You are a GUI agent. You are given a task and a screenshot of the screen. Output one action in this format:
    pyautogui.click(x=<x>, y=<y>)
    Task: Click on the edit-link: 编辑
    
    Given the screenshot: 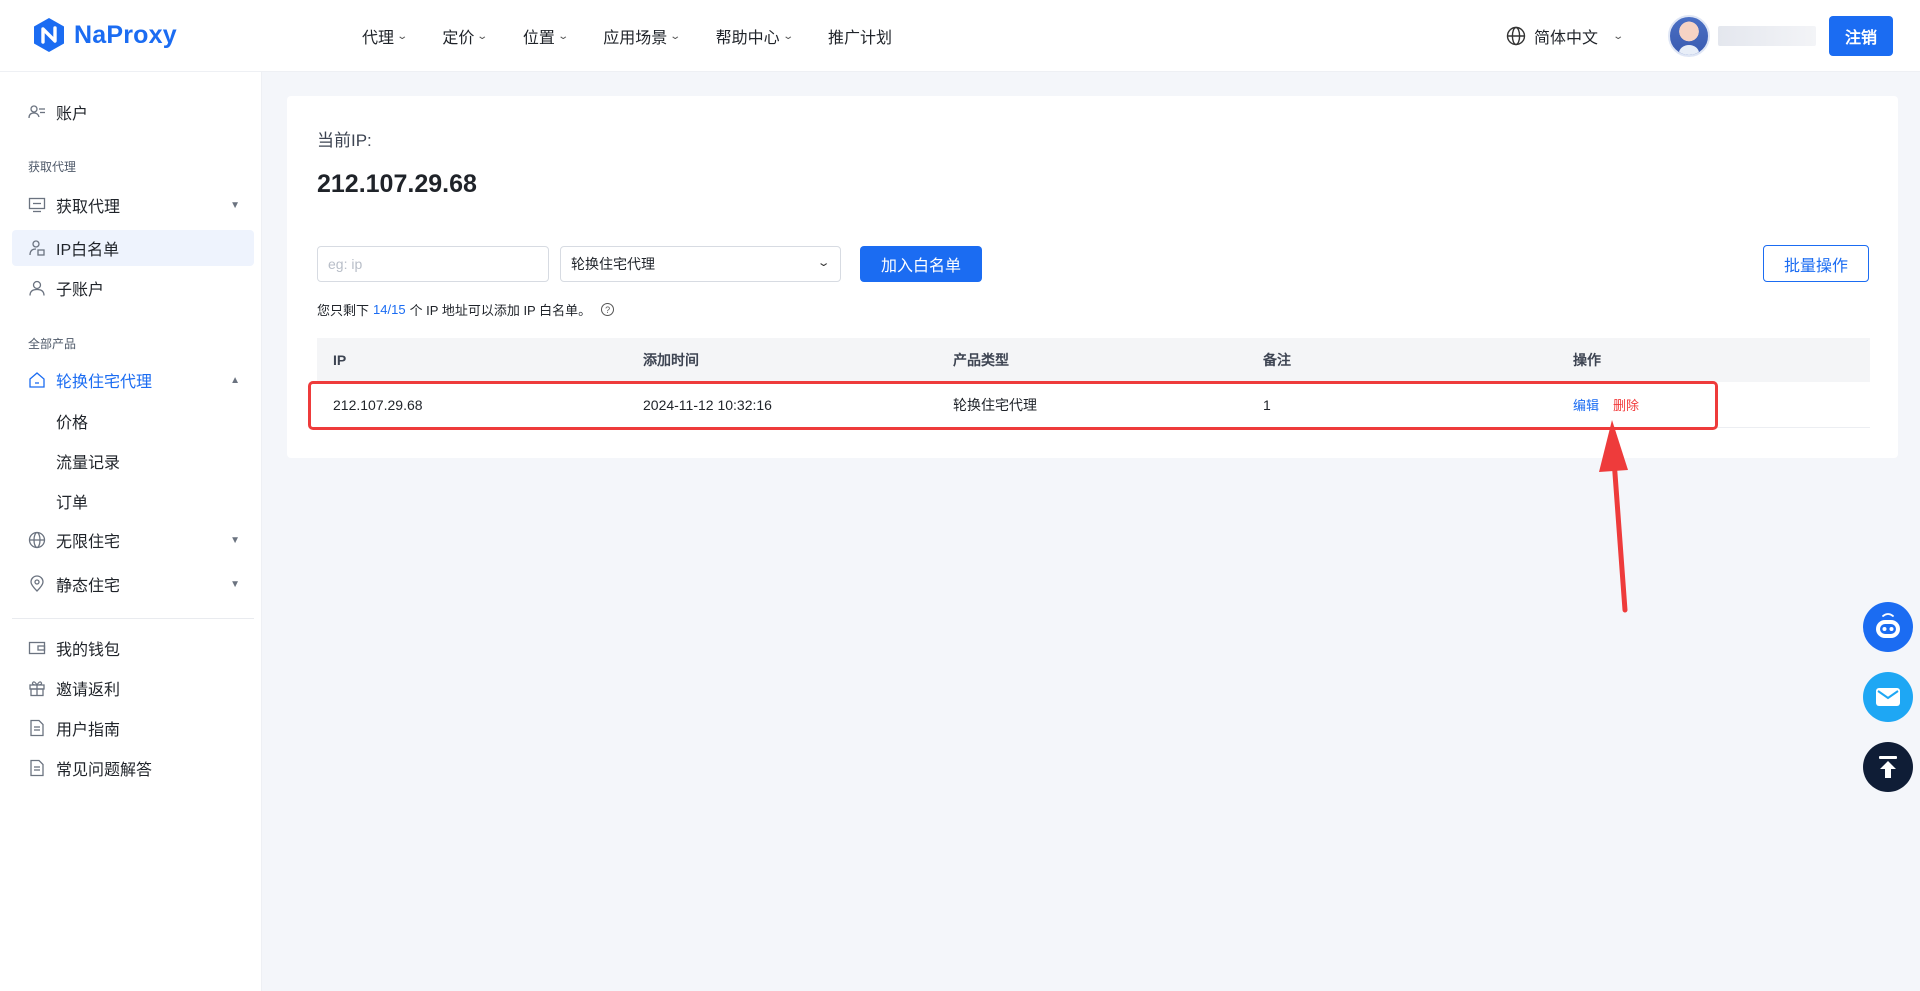 What is the action you would take?
    pyautogui.click(x=1586, y=404)
    